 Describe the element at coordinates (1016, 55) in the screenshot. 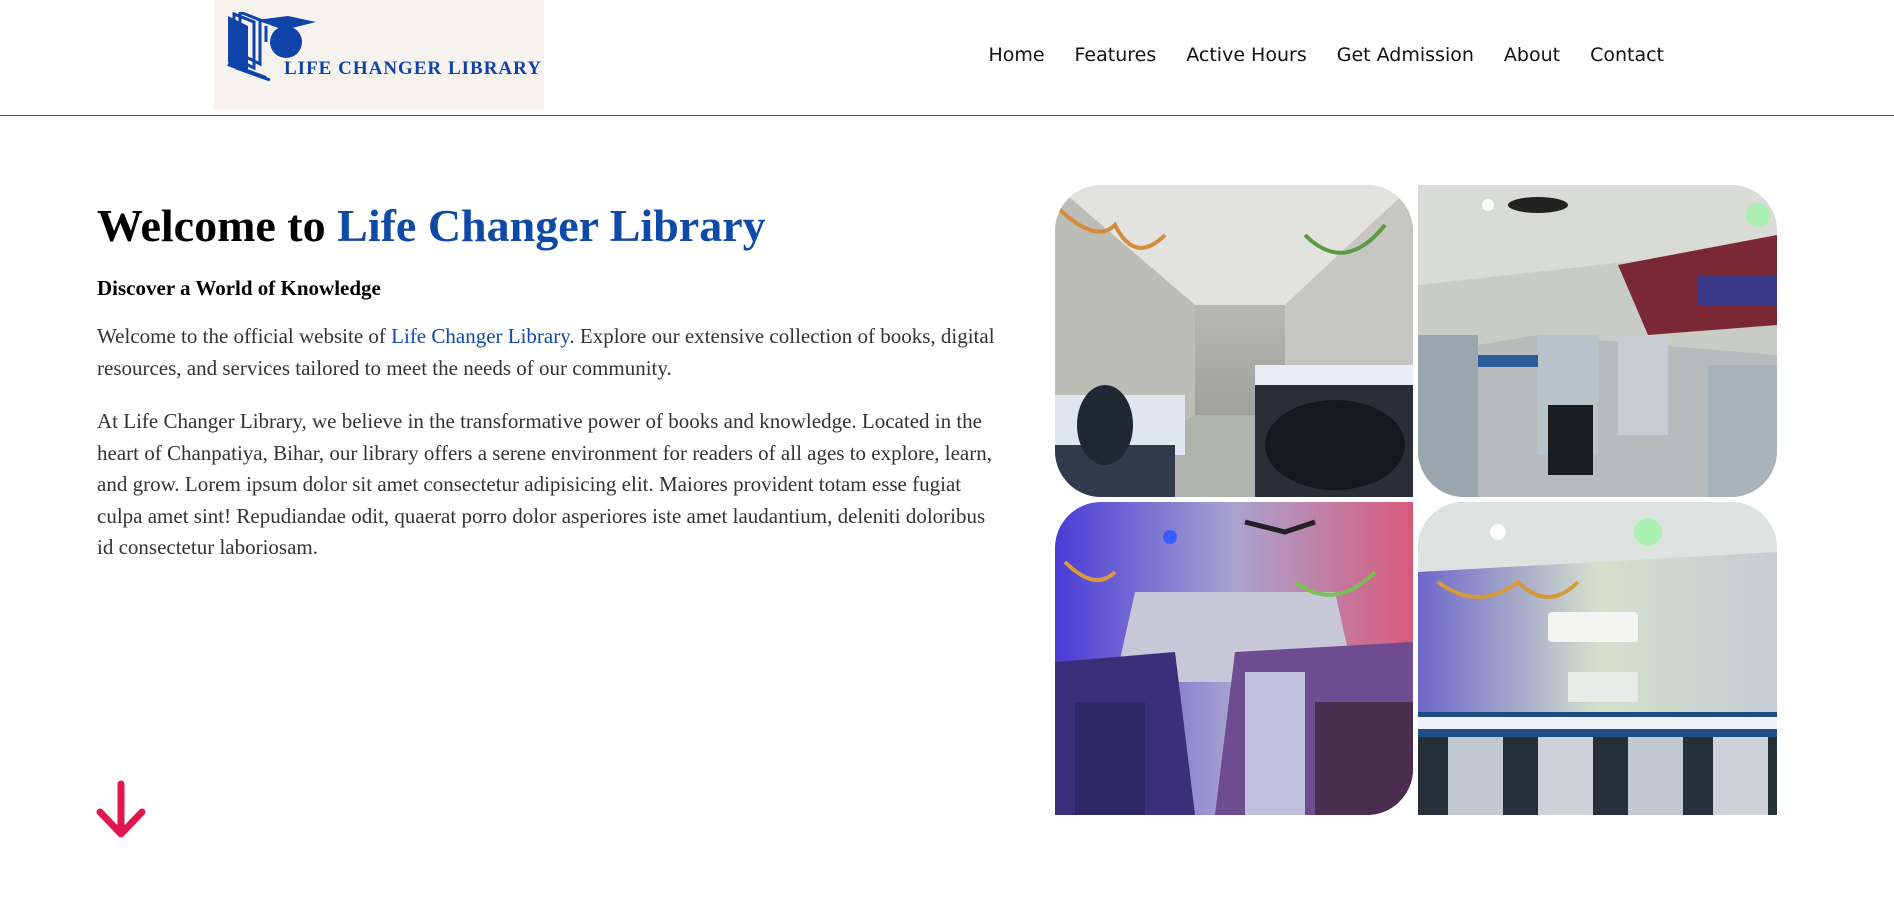

I see `nav-home: Home` at that location.